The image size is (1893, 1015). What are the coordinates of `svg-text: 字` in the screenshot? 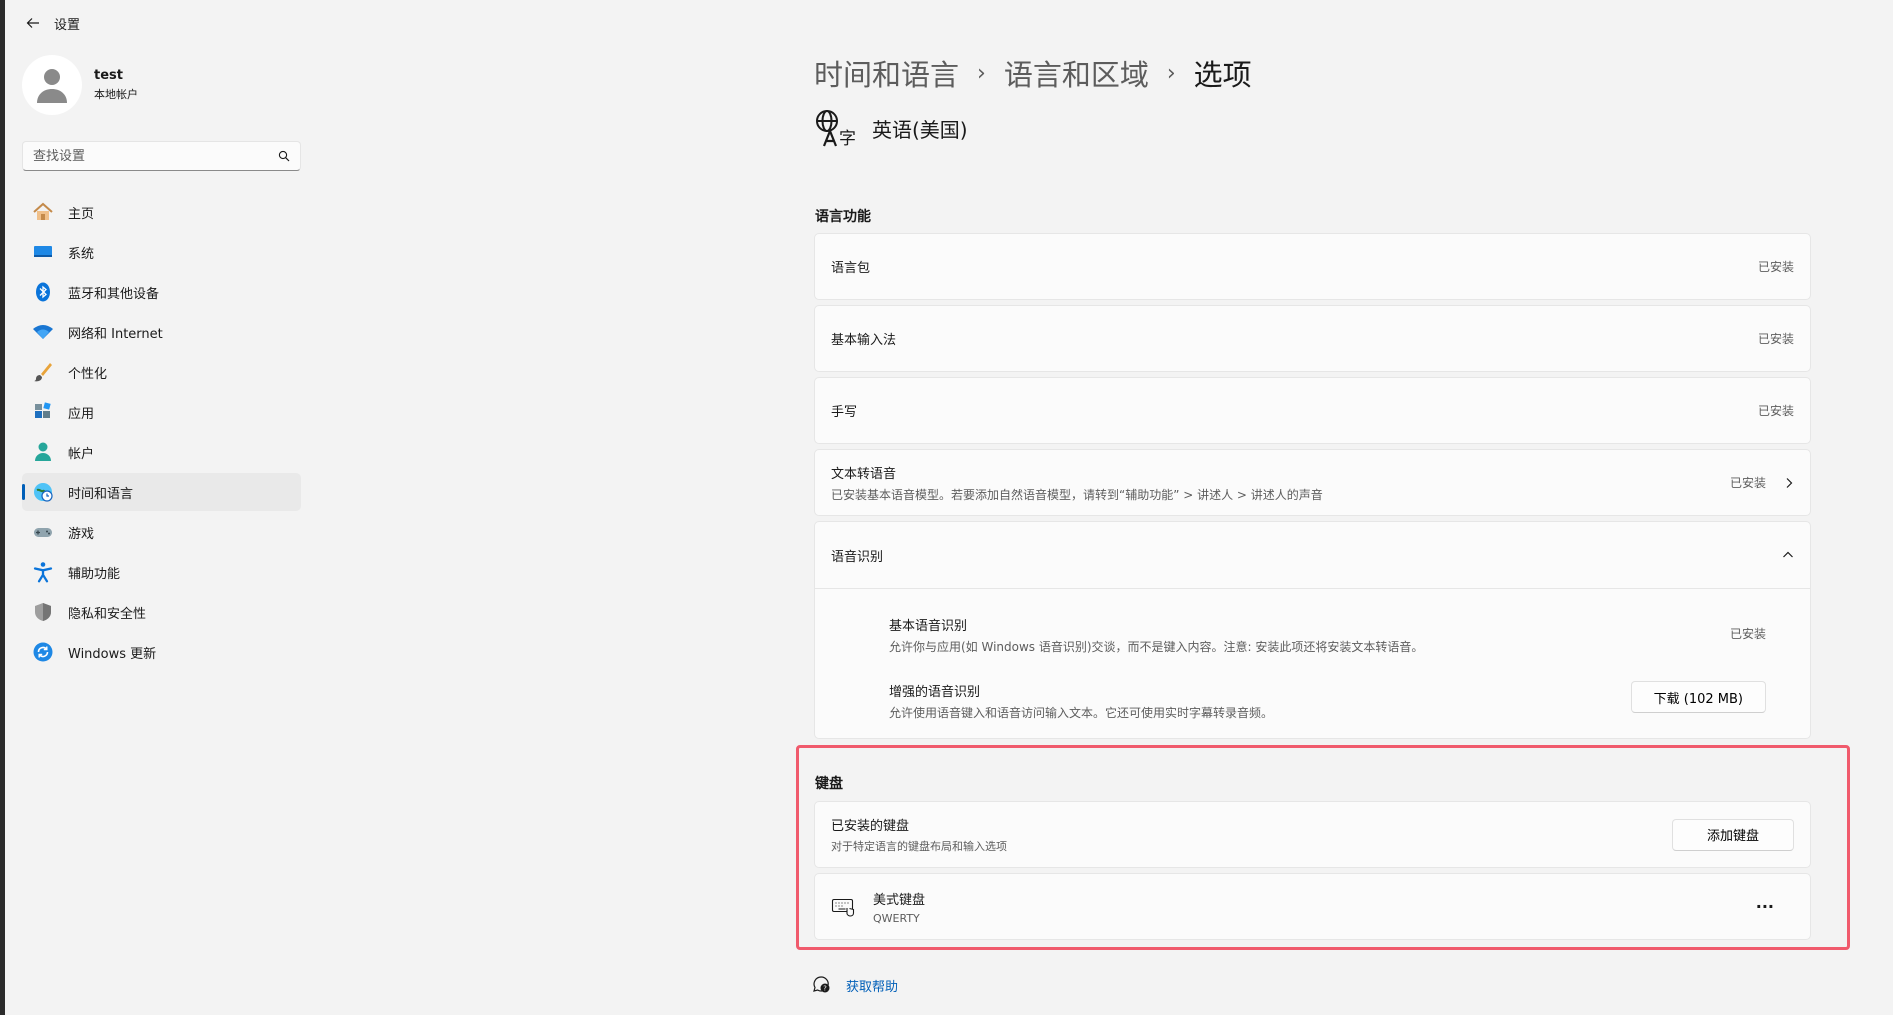 It's located at (847, 138).